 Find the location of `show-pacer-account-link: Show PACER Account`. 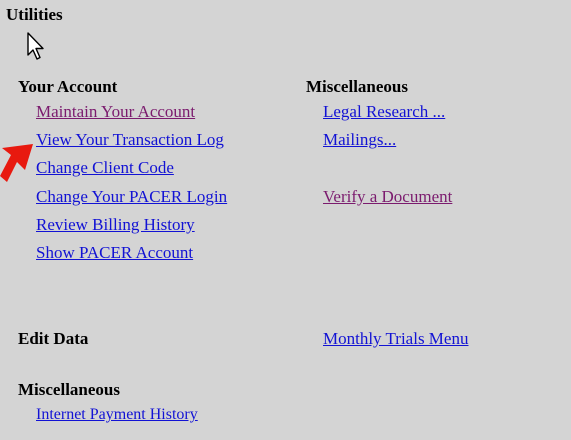

show-pacer-account-link: Show PACER Account is located at coordinates (114, 253).